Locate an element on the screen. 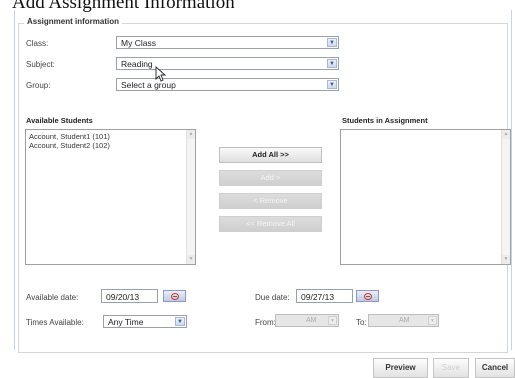 The image size is (515, 378). from-ampm: AM is located at coordinates (311, 320).